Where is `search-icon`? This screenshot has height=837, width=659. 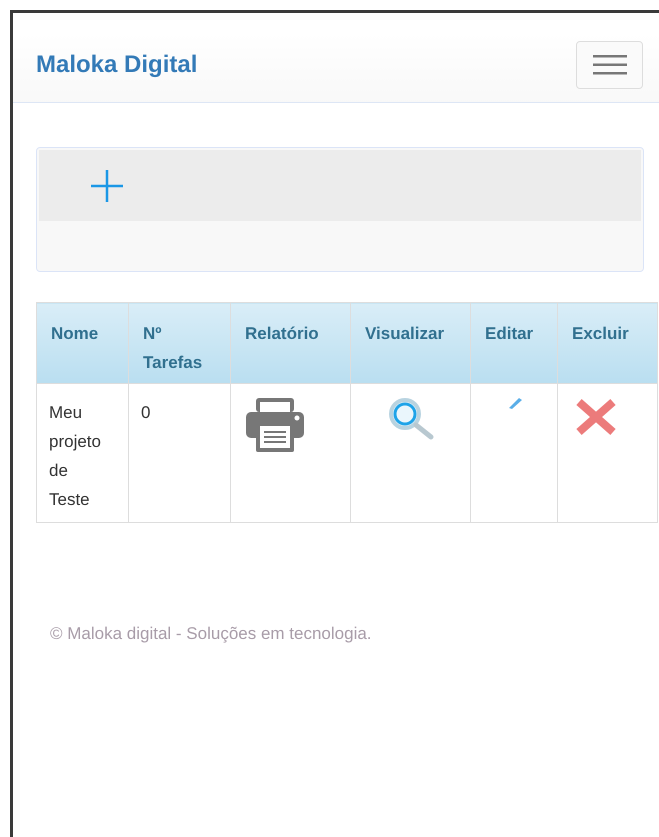 search-icon is located at coordinates (411, 418).